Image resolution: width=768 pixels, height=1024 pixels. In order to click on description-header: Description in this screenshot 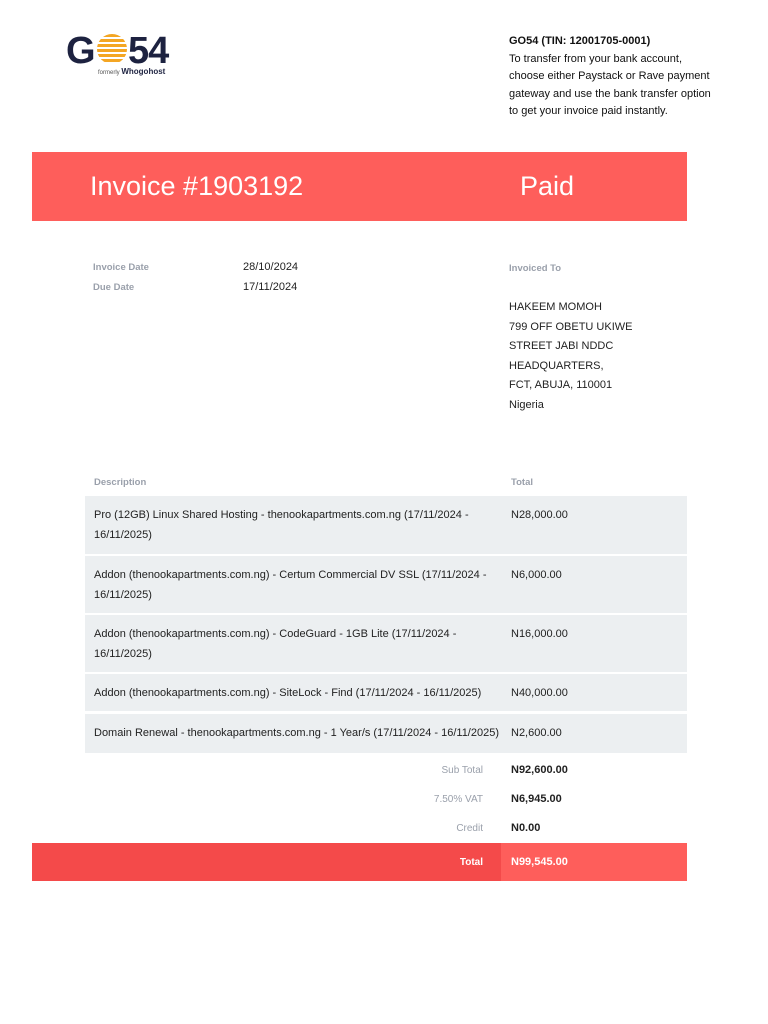, I will do `click(120, 482)`.